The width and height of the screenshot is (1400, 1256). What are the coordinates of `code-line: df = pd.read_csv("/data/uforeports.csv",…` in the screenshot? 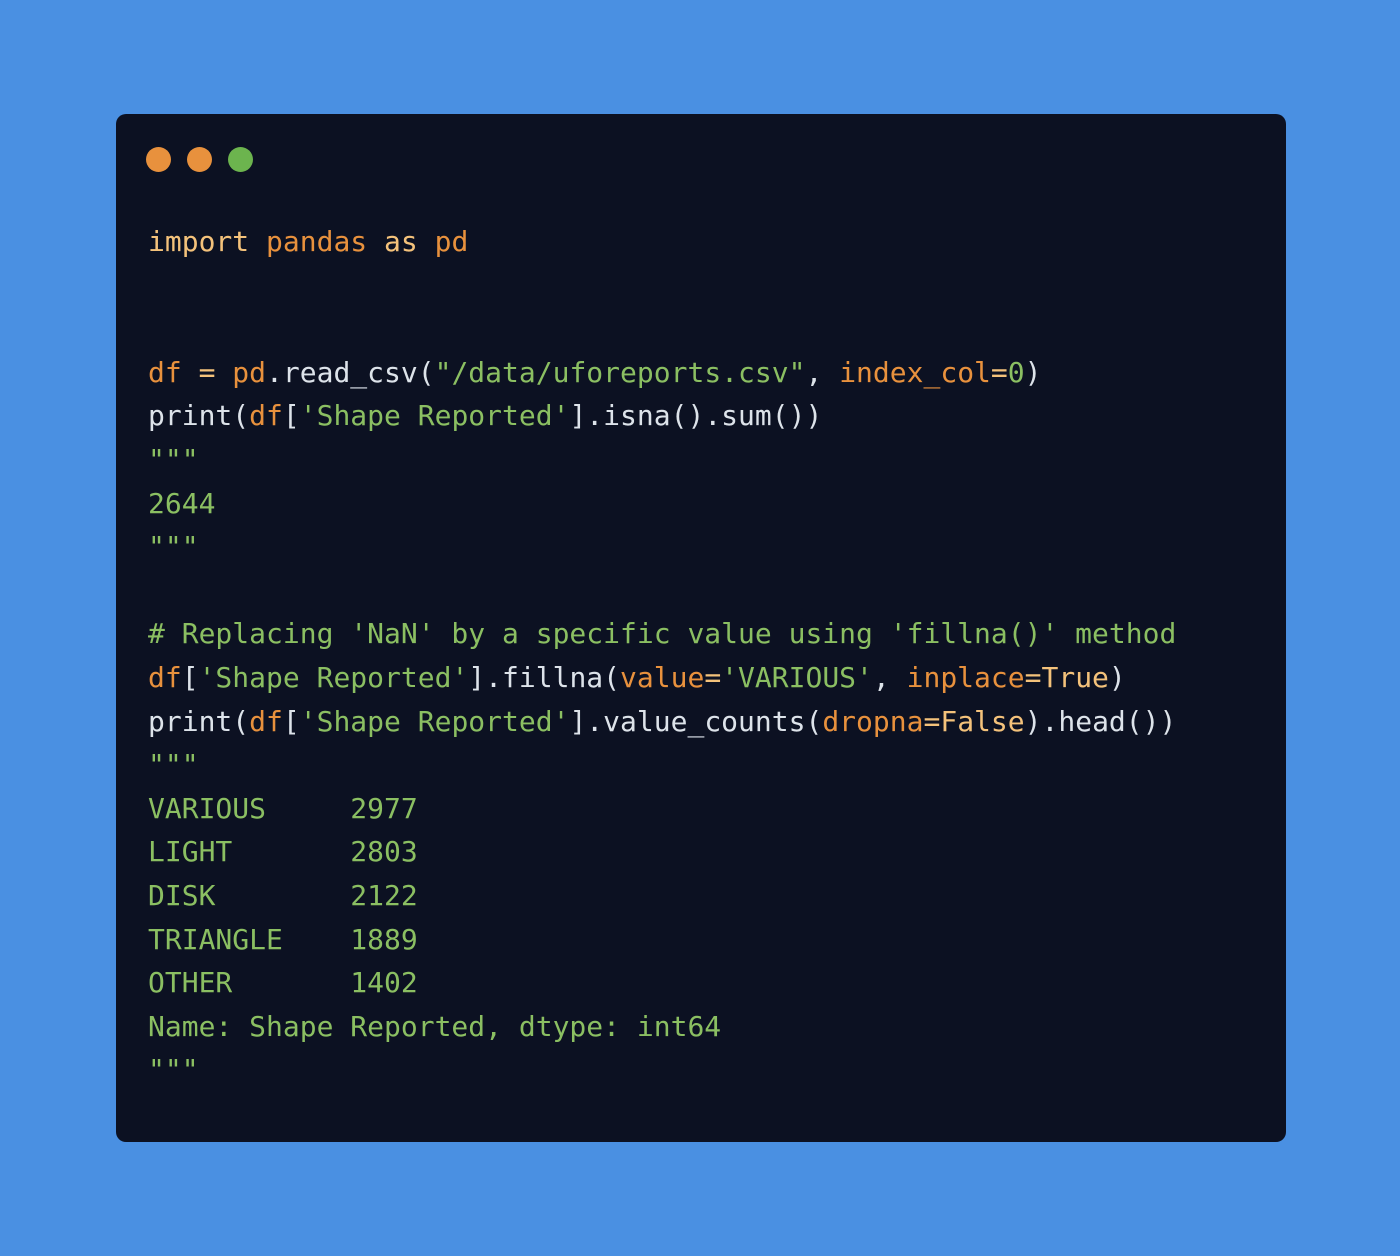 It's located at (662, 373).